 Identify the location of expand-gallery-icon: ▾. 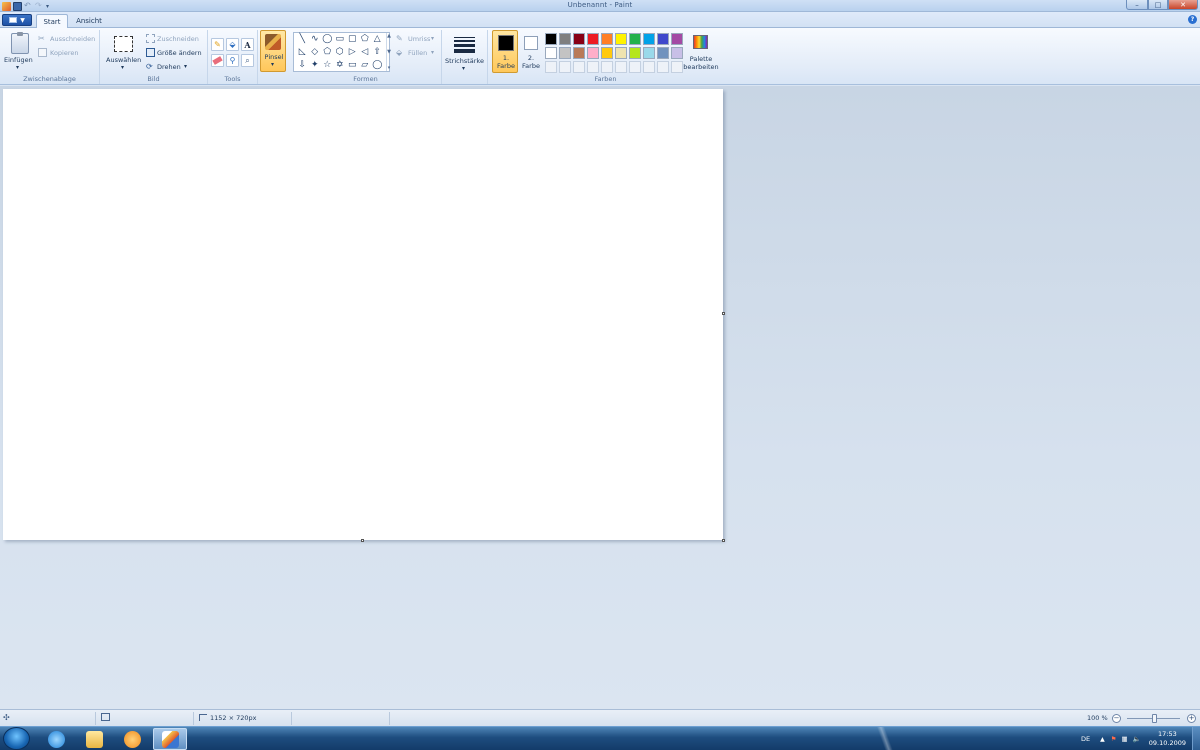
(389, 68).